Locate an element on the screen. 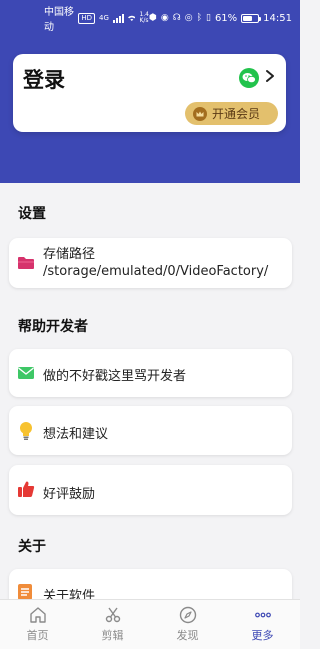 Image resolution: width=320 pixels, height=649 pixels. login-title: 登录 is located at coordinates (44, 79).